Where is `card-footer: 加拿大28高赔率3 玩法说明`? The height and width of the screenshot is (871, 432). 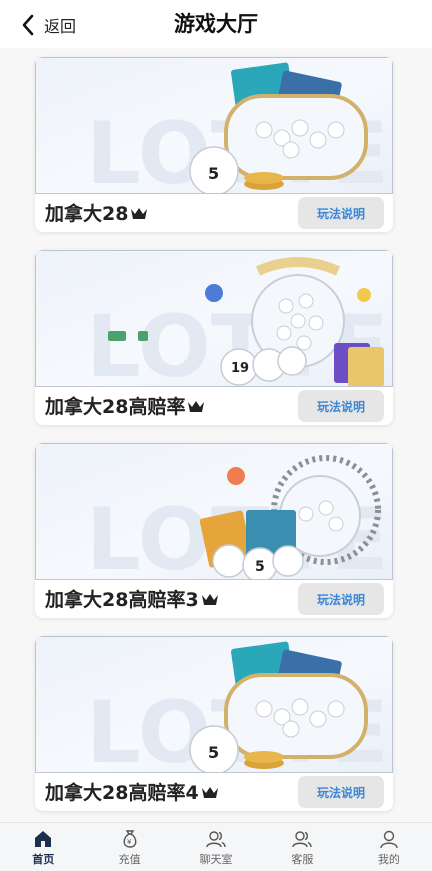 card-footer: 加拿大28高赔率3 玩法说明 is located at coordinates (214, 599).